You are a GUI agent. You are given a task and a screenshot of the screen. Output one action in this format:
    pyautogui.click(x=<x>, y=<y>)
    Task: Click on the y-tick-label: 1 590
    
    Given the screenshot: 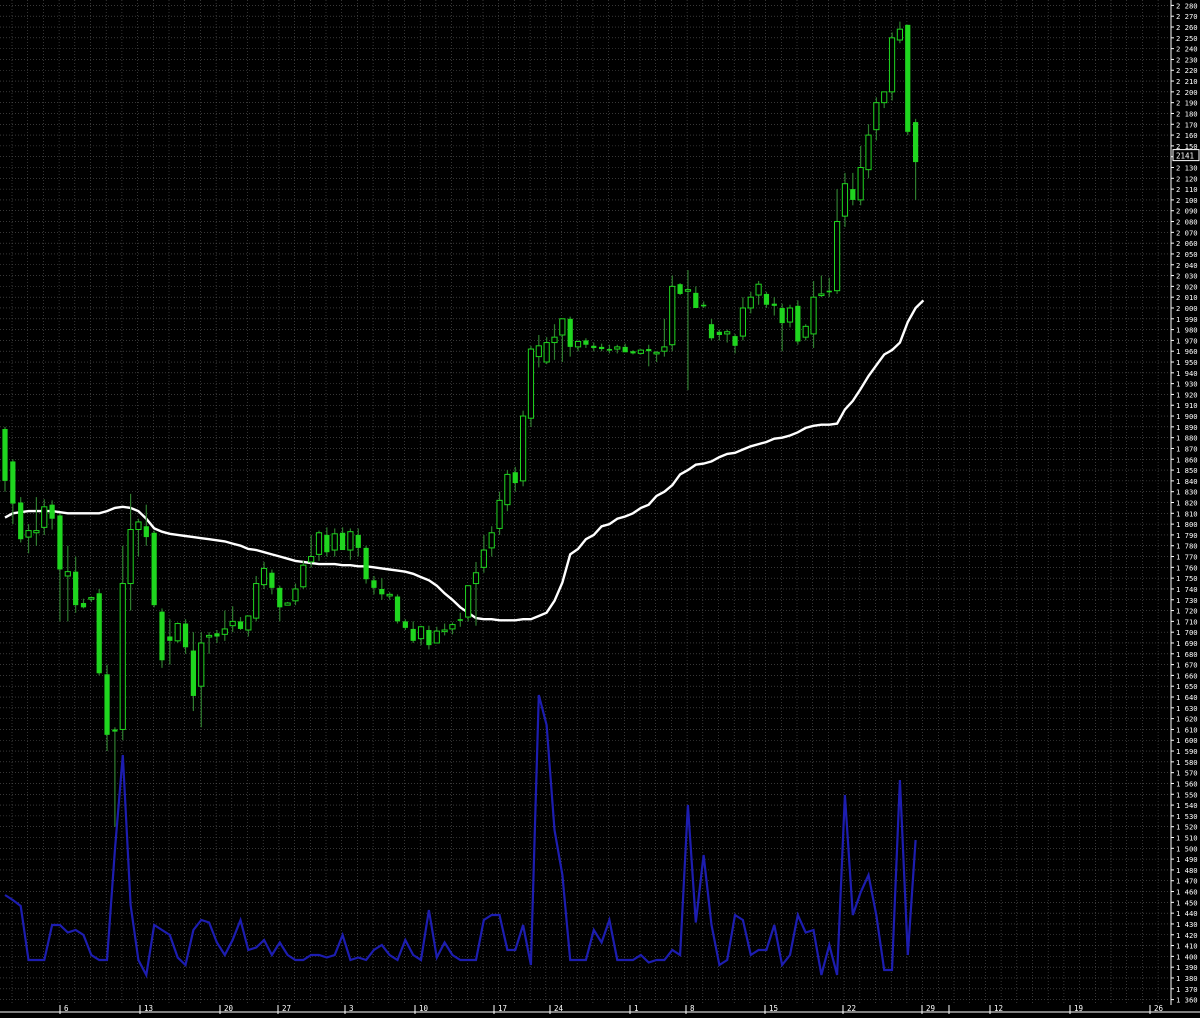 What is the action you would take?
    pyautogui.click(x=1187, y=751)
    